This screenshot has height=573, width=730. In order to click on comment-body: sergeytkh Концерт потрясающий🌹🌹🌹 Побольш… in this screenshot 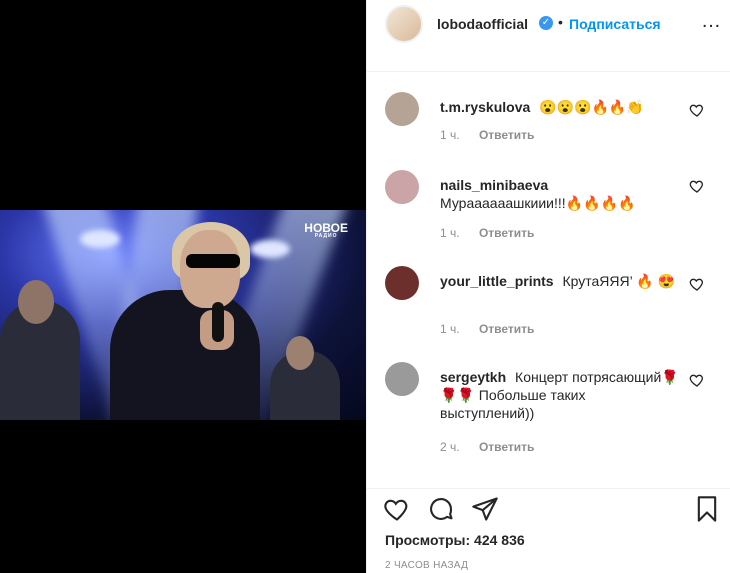, I will do `click(560, 395)`.